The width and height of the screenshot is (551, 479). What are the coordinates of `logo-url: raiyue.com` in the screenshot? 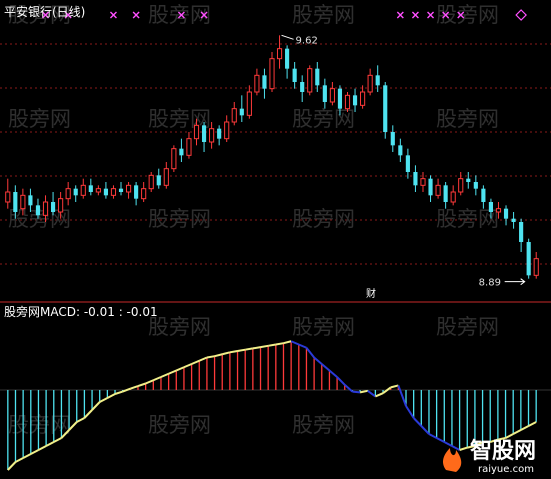 It's located at (506, 469).